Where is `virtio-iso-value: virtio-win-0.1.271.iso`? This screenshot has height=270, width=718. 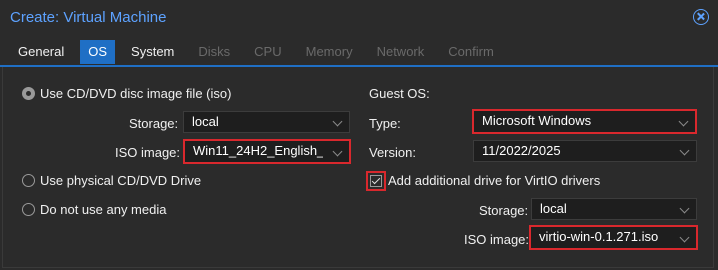
virtio-iso-value: virtio-win-0.1.271.iso is located at coordinates (599, 236).